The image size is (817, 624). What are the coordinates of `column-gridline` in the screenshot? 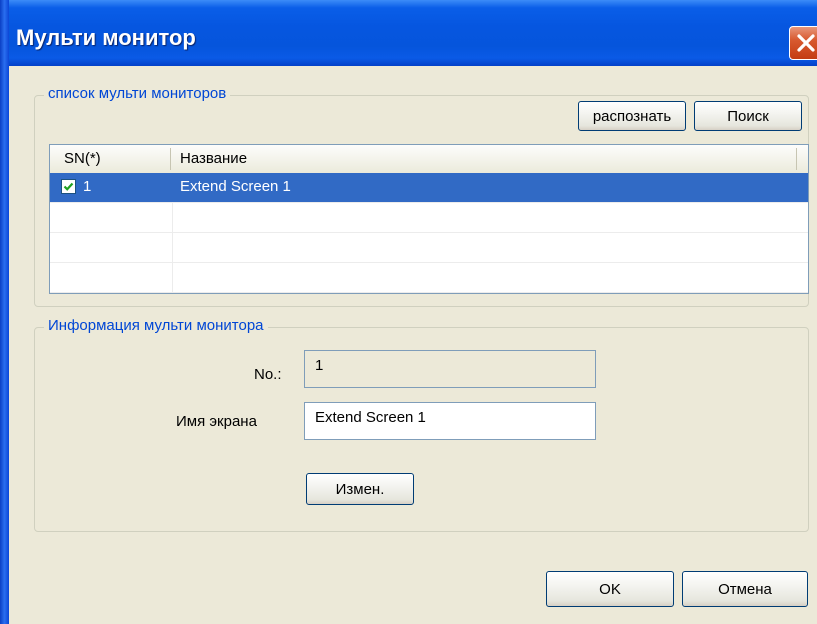 It's located at (172, 248).